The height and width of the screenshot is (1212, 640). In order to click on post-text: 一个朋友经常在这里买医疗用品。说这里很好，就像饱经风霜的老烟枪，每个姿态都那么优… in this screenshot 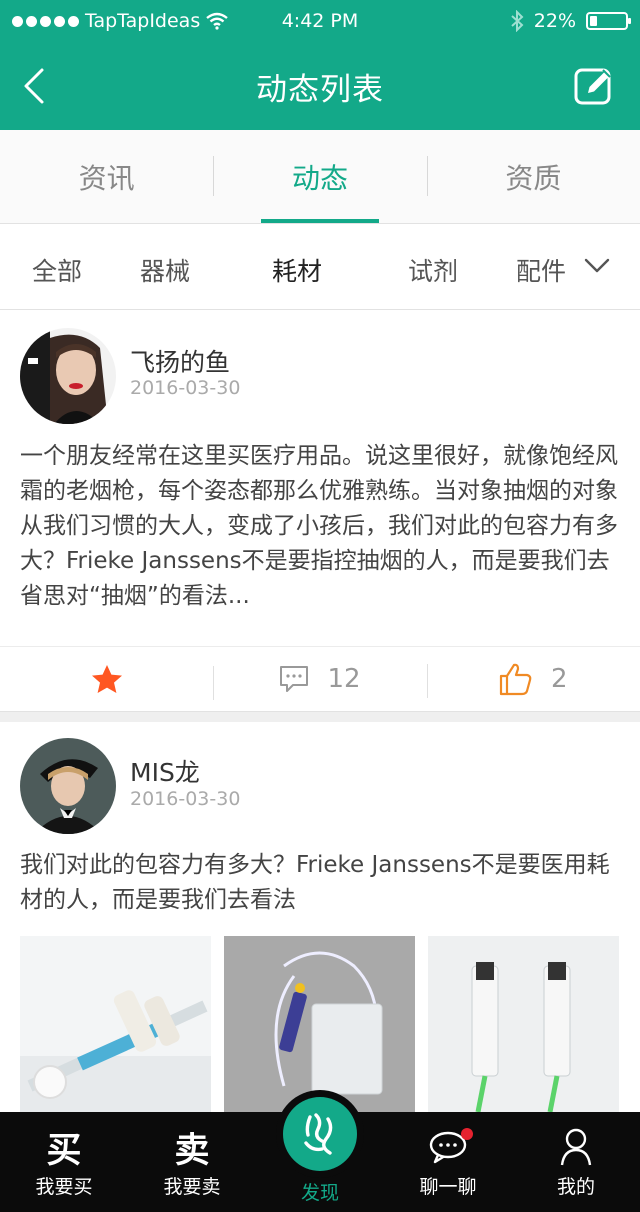, I will do `click(319, 526)`.